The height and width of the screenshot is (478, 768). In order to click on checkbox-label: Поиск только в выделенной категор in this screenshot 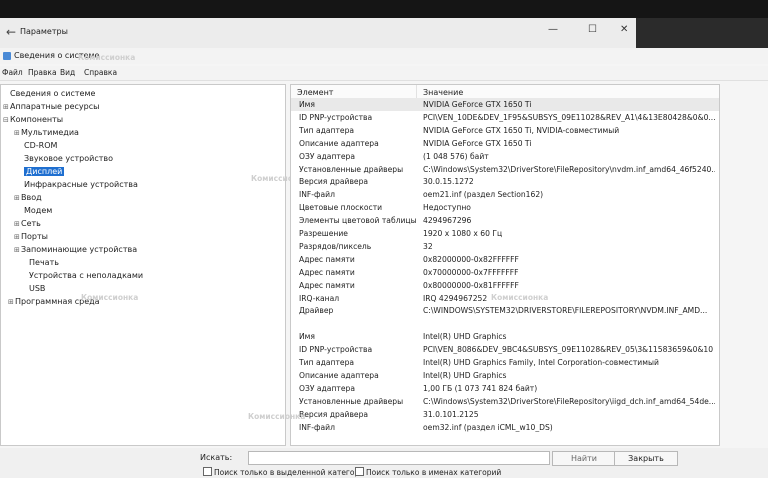, I will do `click(287, 472)`.